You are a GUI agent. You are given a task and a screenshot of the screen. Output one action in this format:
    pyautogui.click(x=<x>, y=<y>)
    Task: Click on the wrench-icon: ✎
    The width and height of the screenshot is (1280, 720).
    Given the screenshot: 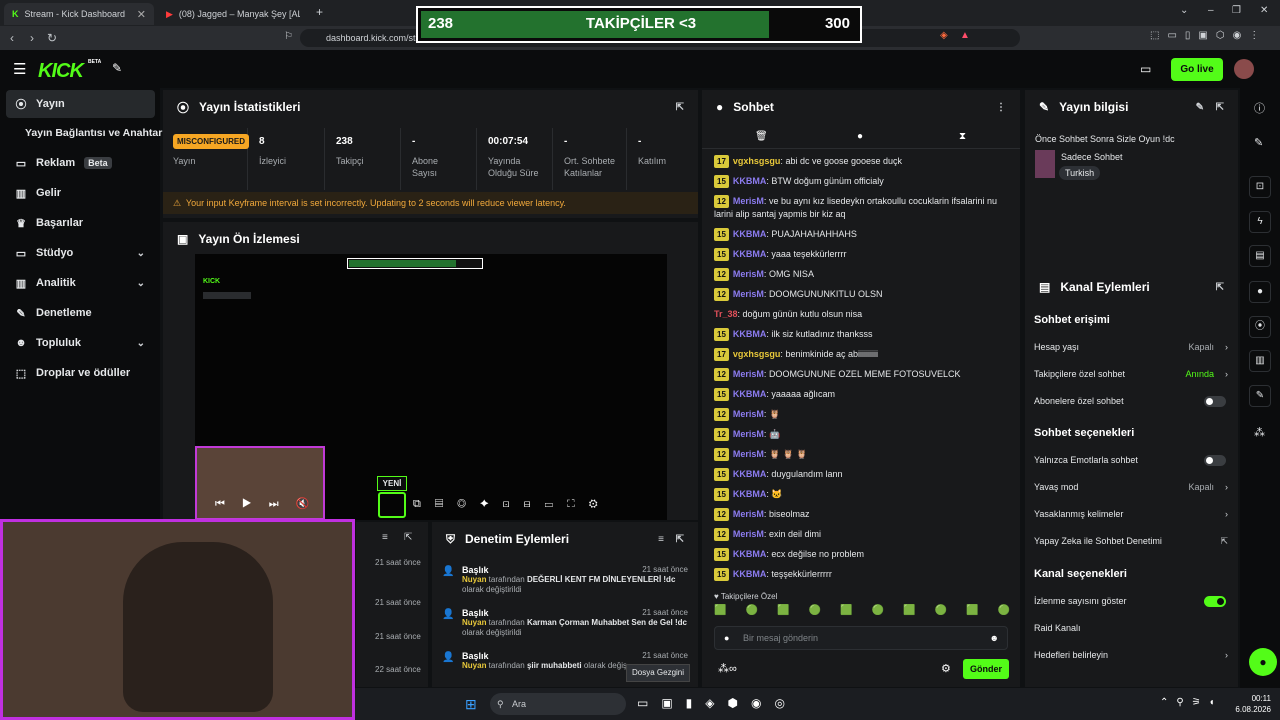 What is the action you would take?
    pyautogui.click(x=1260, y=396)
    